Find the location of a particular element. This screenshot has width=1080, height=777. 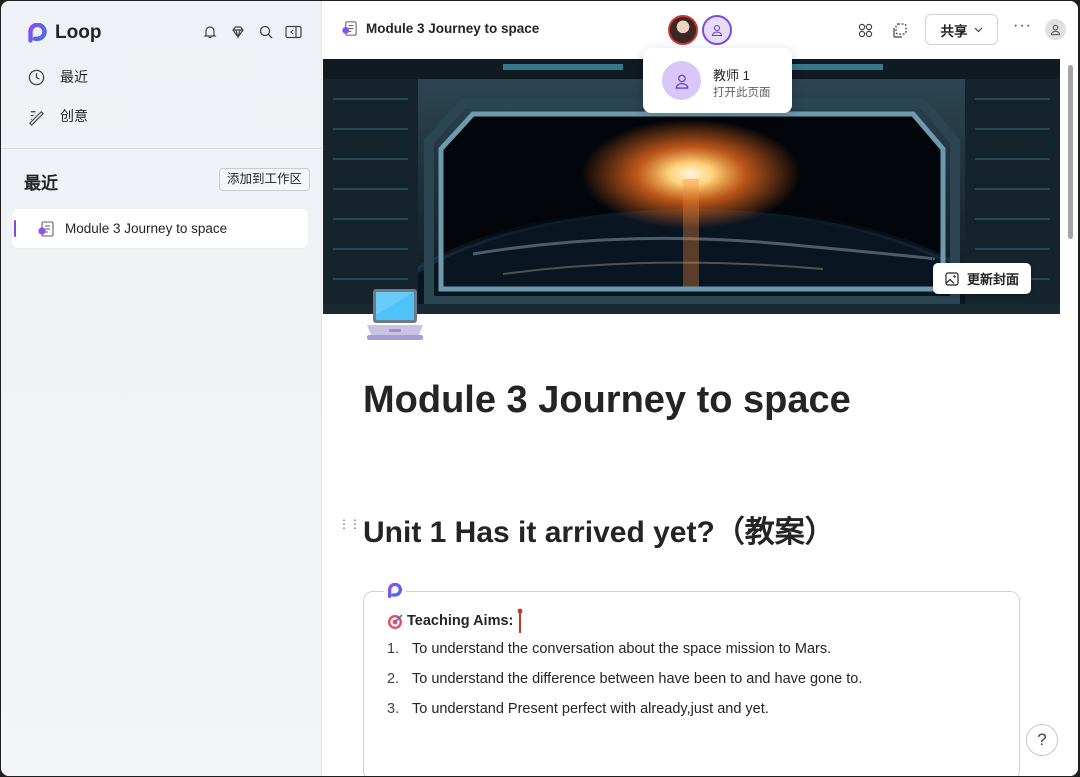

teaching-aims-label: Teaching Aims: is located at coordinates (460, 621).